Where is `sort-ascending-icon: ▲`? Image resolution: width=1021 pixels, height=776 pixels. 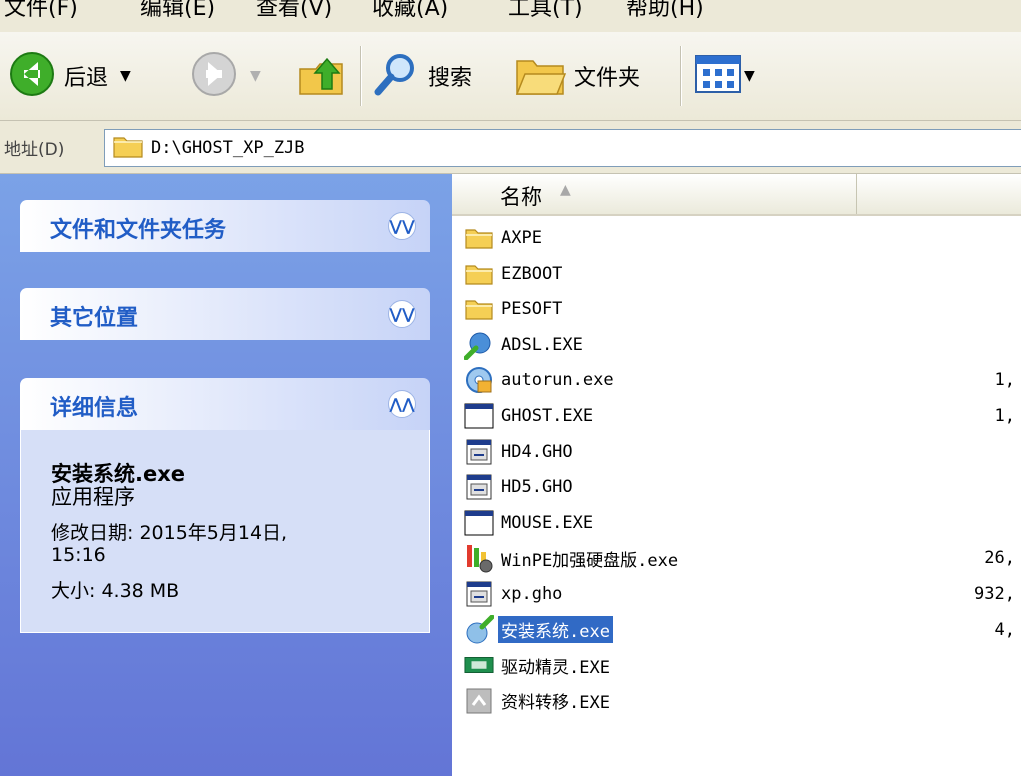 sort-ascending-icon: ▲ is located at coordinates (565, 190).